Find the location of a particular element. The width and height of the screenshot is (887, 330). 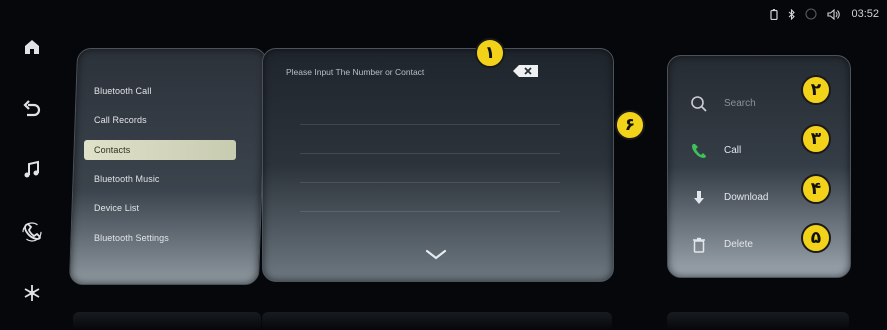

callout-4: ۴ is located at coordinates (816, 189).